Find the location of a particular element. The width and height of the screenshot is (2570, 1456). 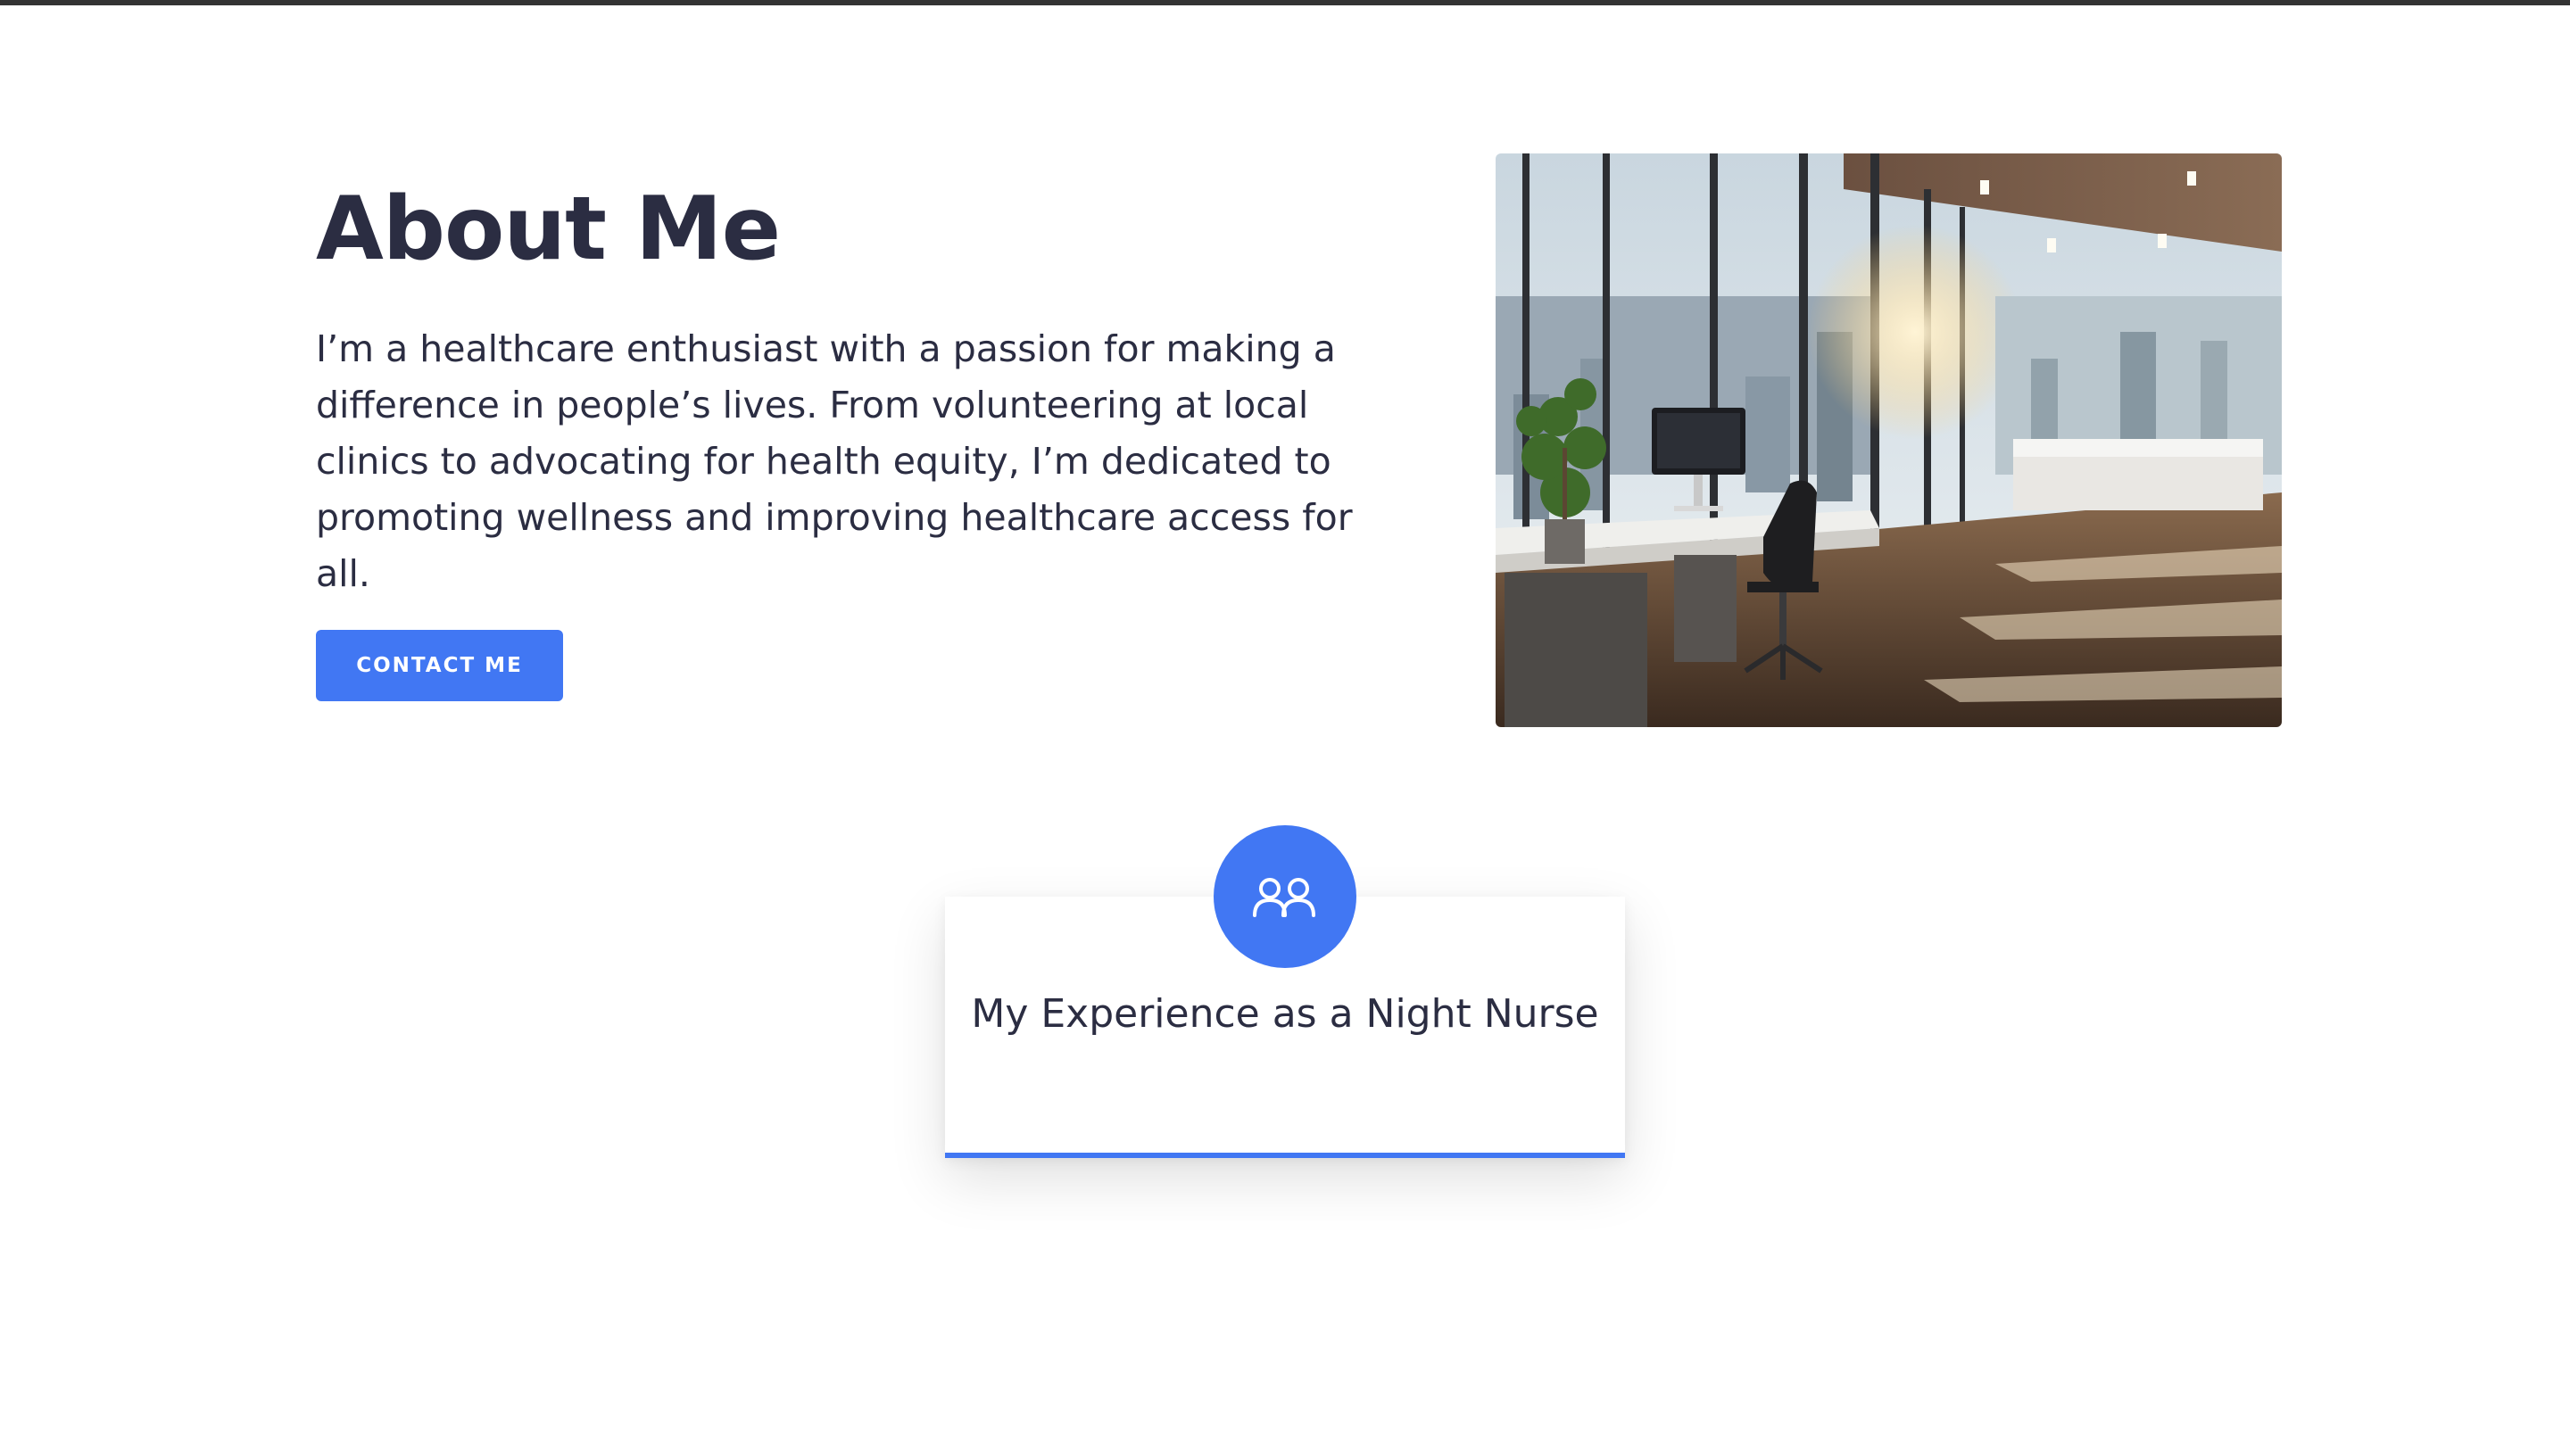

users-icon is located at coordinates (1285, 896).